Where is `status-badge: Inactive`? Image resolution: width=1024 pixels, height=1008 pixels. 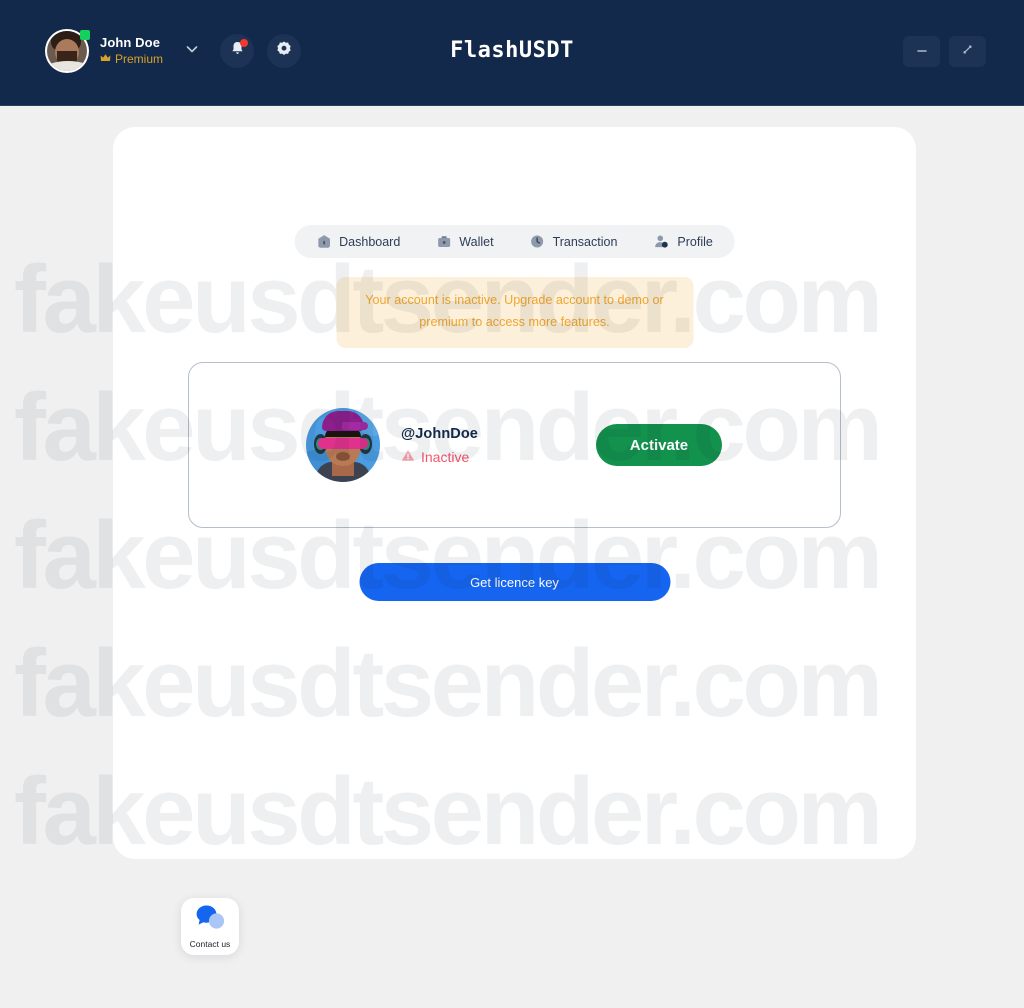 status-badge: Inactive is located at coordinates (439, 457).